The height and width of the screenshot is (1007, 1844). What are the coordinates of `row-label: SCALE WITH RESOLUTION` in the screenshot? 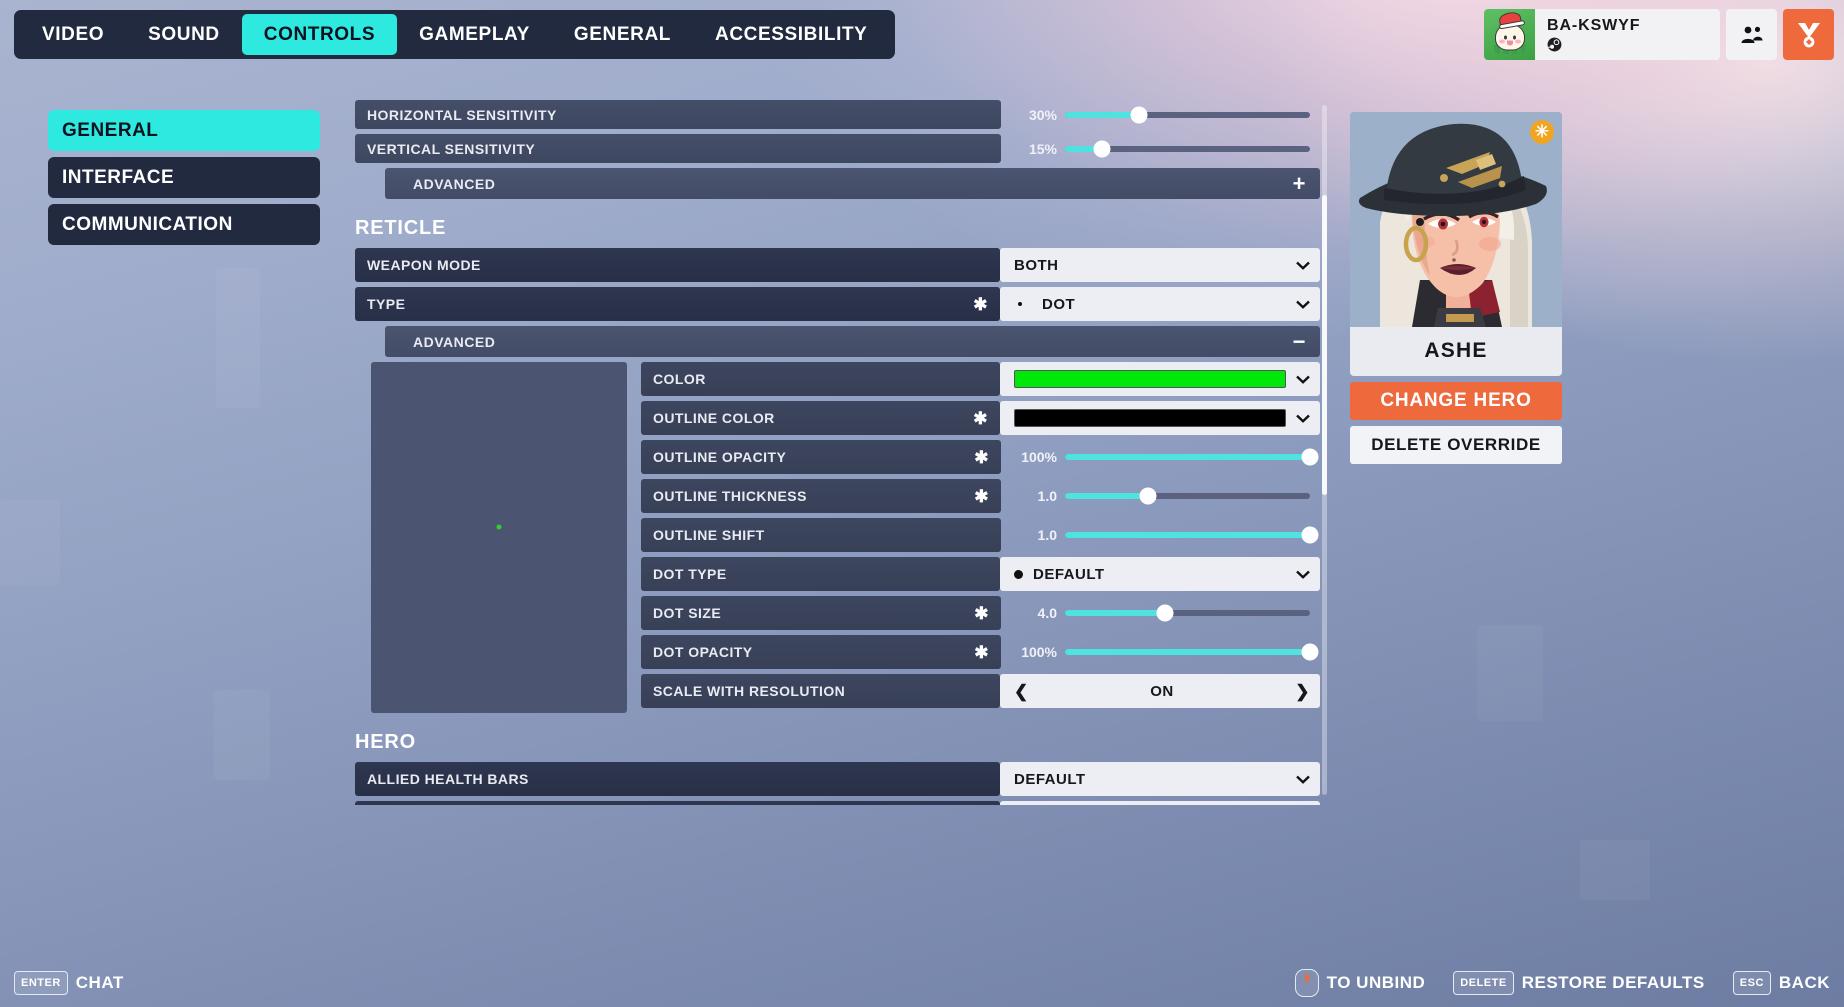 It's located at (820, 691).